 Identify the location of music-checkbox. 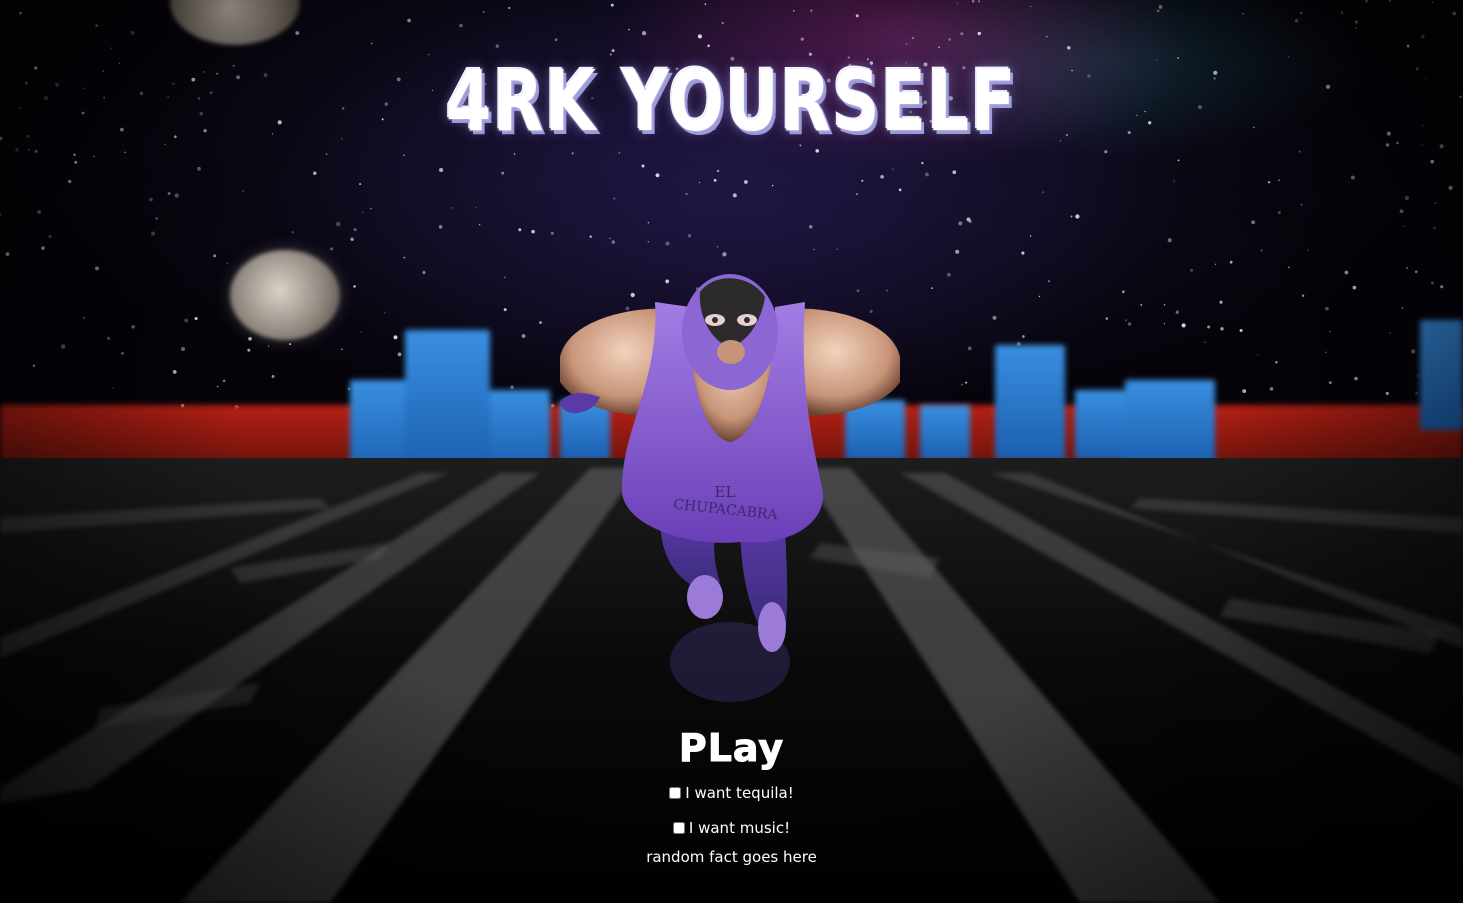
(678, 828).